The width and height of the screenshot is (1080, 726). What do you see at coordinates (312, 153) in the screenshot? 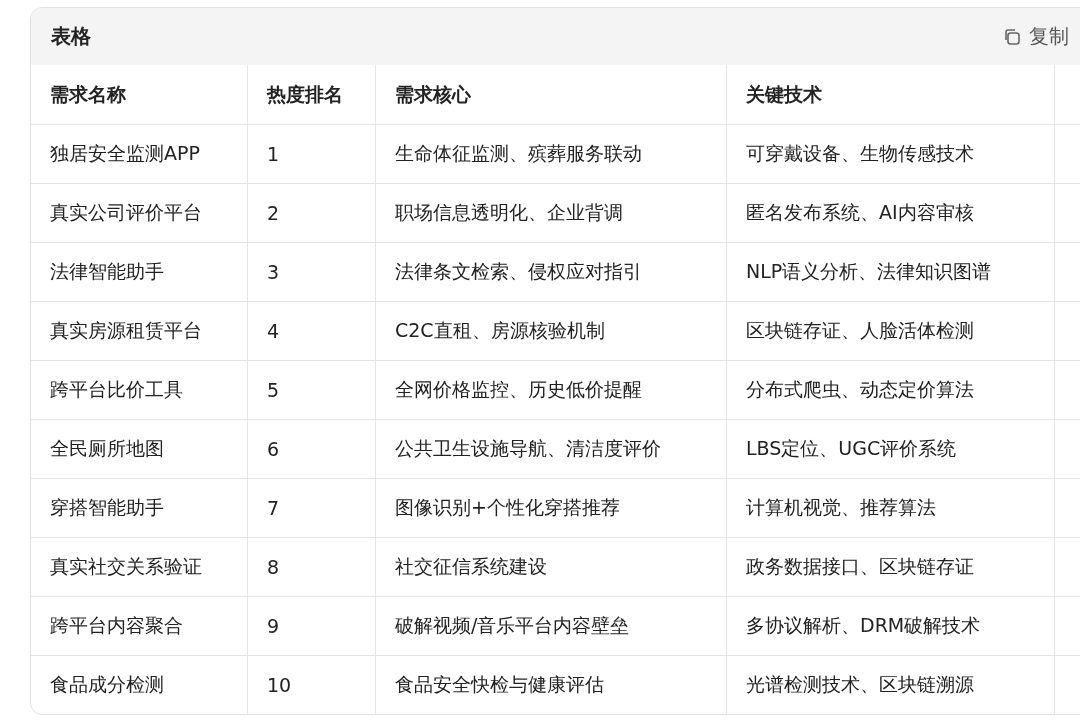
I see `table-cell: 1` at bounding box center [312, 153].